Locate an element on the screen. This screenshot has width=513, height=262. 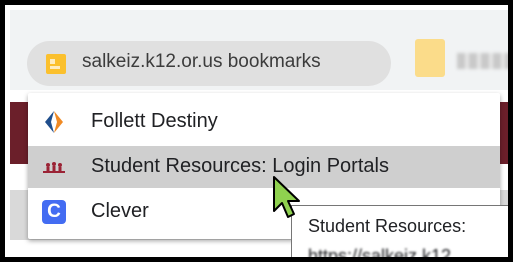
menu-item-label: Clever is located at coordinates (120, 211).